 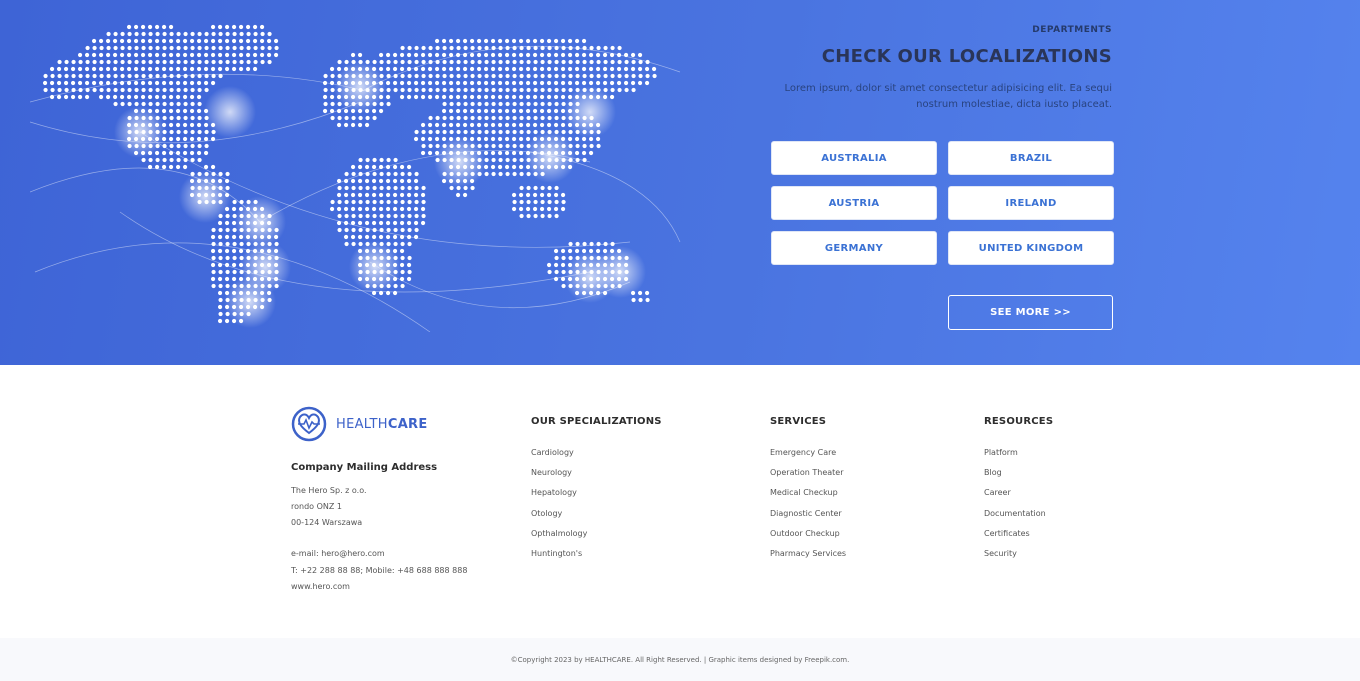 What do you see at coordinates (808, 536) in the screenshot?
I see `footer-link-outdoor-checkup: Outdoor Checkup` at bounding box center [808, 536].